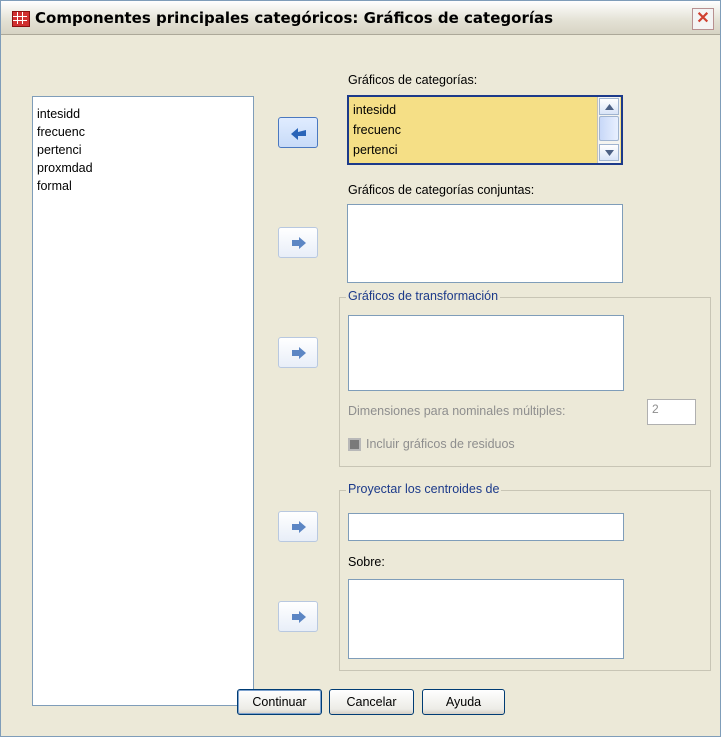 The width and height of the screenshot is (721, 737). What do you see at coordinates (457, 411) in the screenshot?
I see `dimensions-label: Dimensiones para nominales múltiples:` at bounding box center [457, 411].